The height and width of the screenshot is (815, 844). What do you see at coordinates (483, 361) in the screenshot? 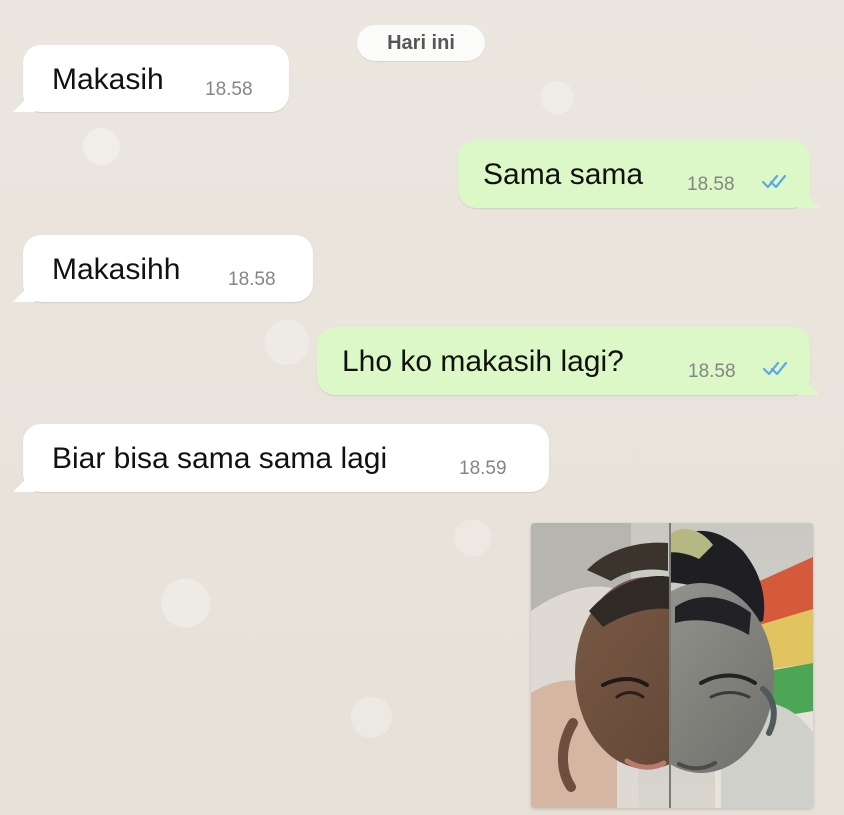
I see `message-text: Lho ko makasih lagi?` at bounding box center [483, 361].